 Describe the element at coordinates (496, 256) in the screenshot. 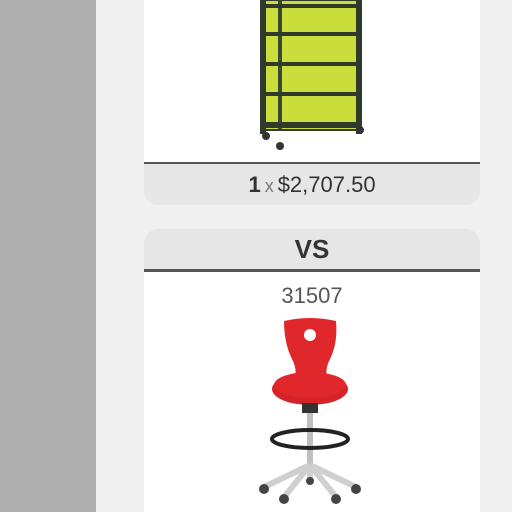

I see `right-margin` at that location.